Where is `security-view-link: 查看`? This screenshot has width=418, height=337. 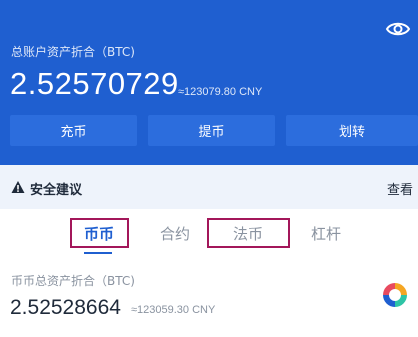
security-view-link: 查看 is located at coordinates (400, 188).